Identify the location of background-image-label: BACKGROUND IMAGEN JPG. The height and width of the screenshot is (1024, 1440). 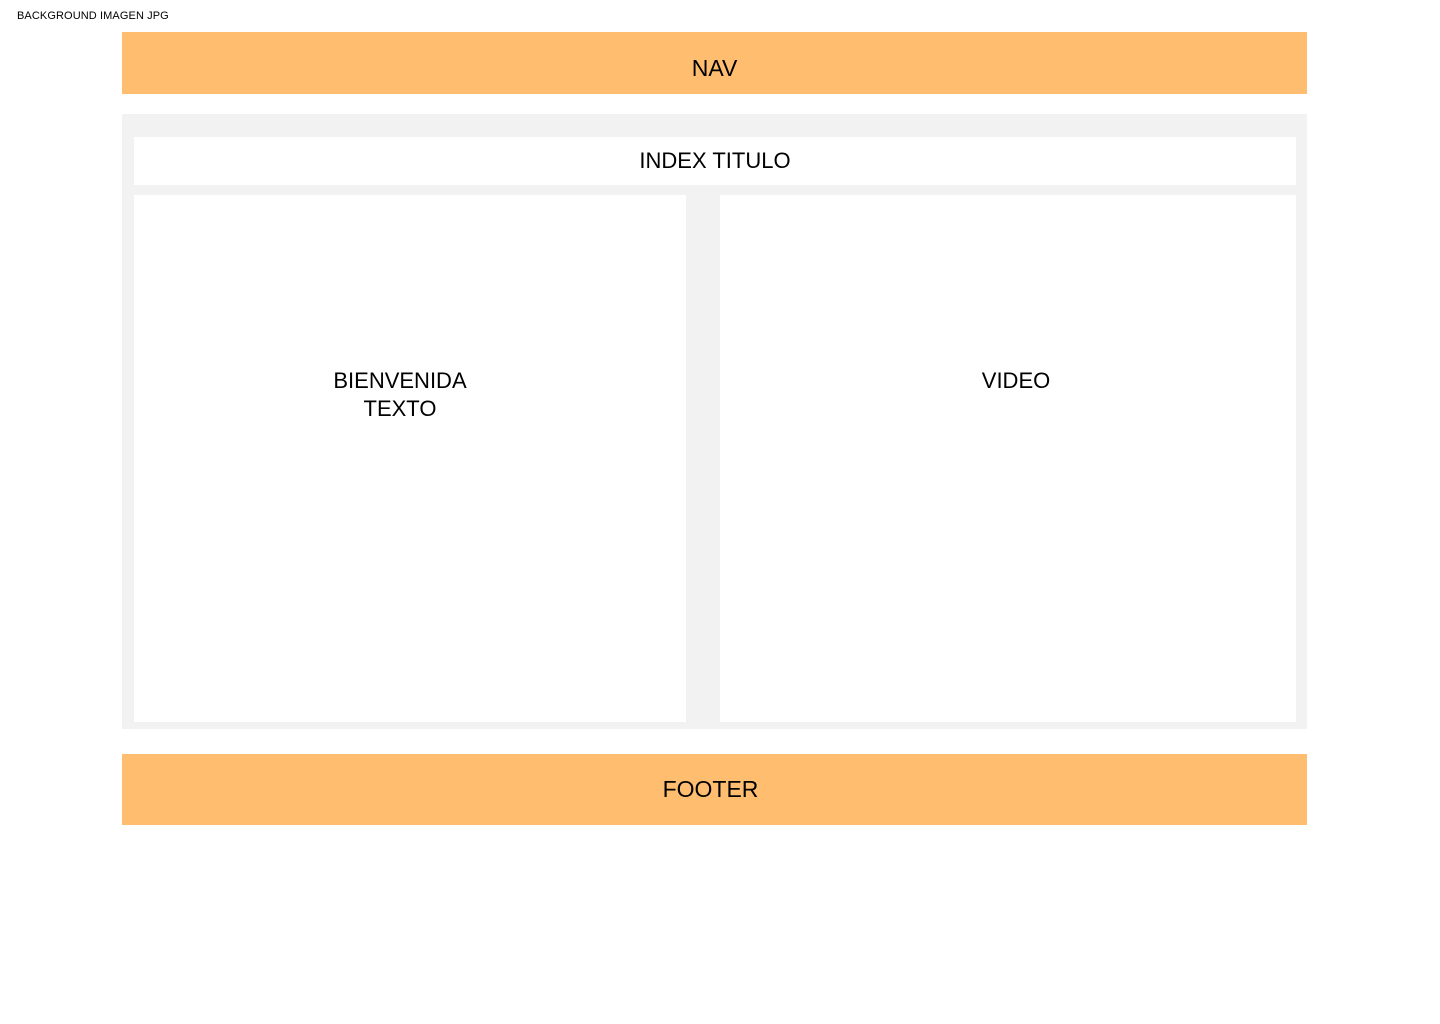
(93, 16).